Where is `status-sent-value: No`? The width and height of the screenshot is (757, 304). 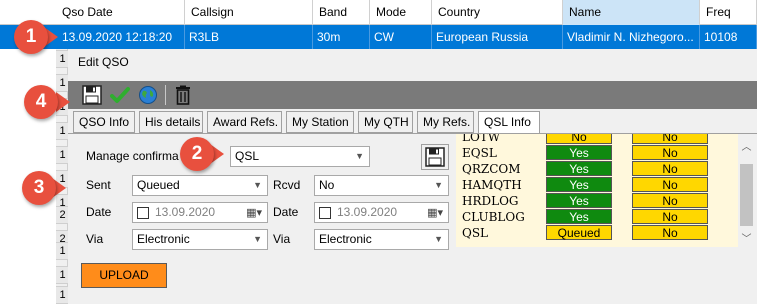 status-sent-value: No is located at coordinates (579, 139).